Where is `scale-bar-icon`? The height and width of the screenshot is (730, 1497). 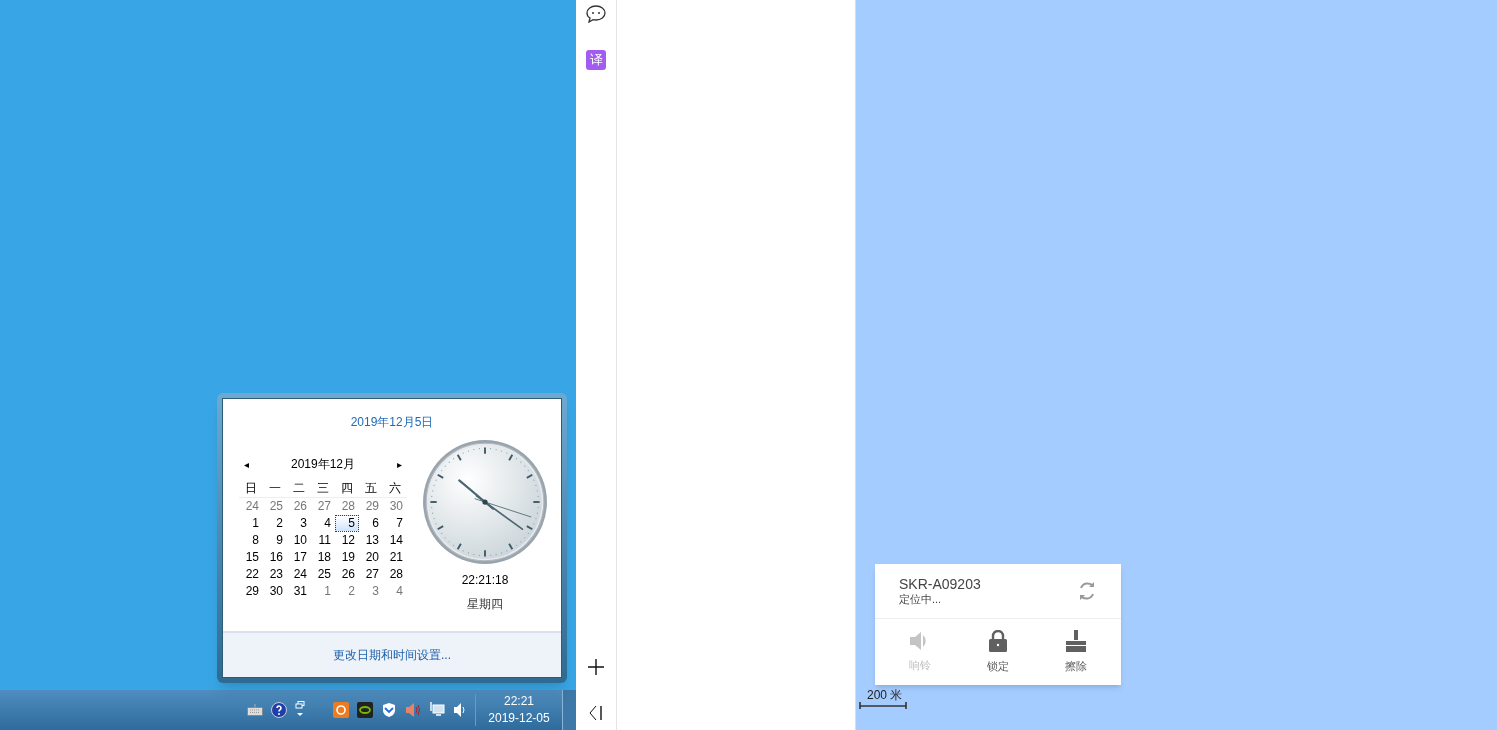 scale-bar-icon is located at coordinates (883, 705).